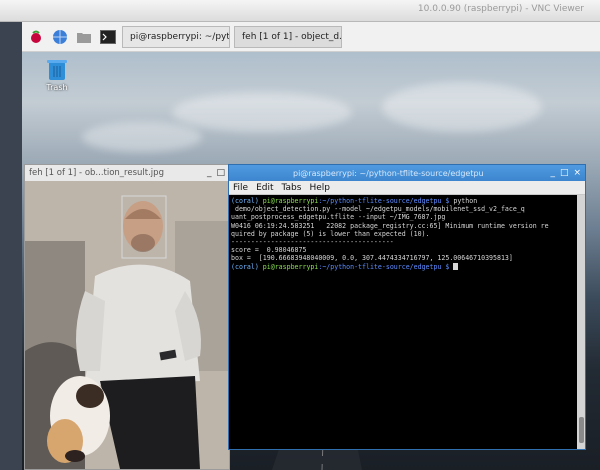 The image size is (600, 470). Describe the element at coordinates (57, 70) in the screenshot. I see `trash-icon` at that location.